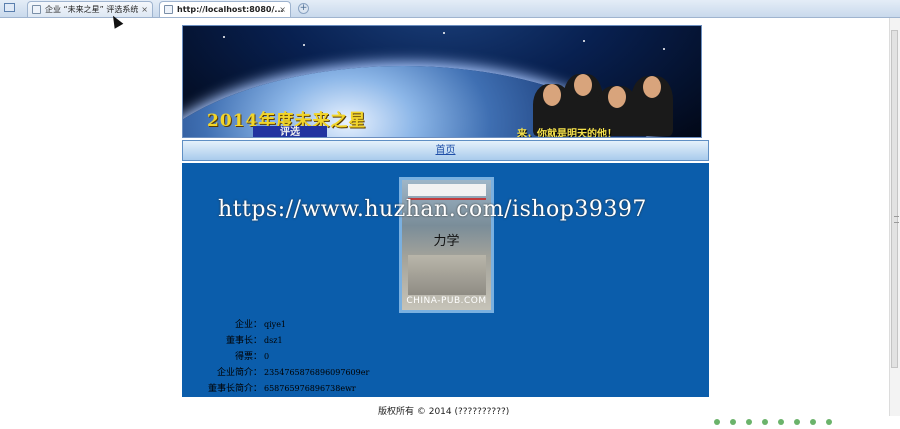  I want to click on info-value: 0, so click(267, 356).